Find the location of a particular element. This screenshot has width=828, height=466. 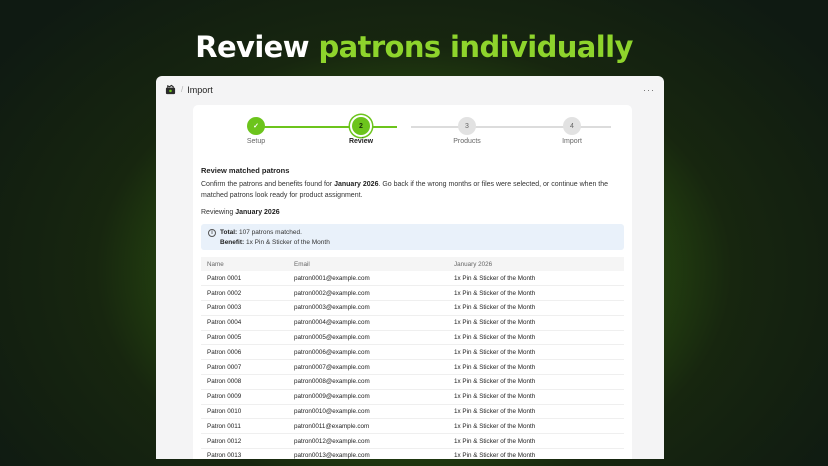

summary-total: Total: 107 patrons matched. is located at coordinates (261, 232).